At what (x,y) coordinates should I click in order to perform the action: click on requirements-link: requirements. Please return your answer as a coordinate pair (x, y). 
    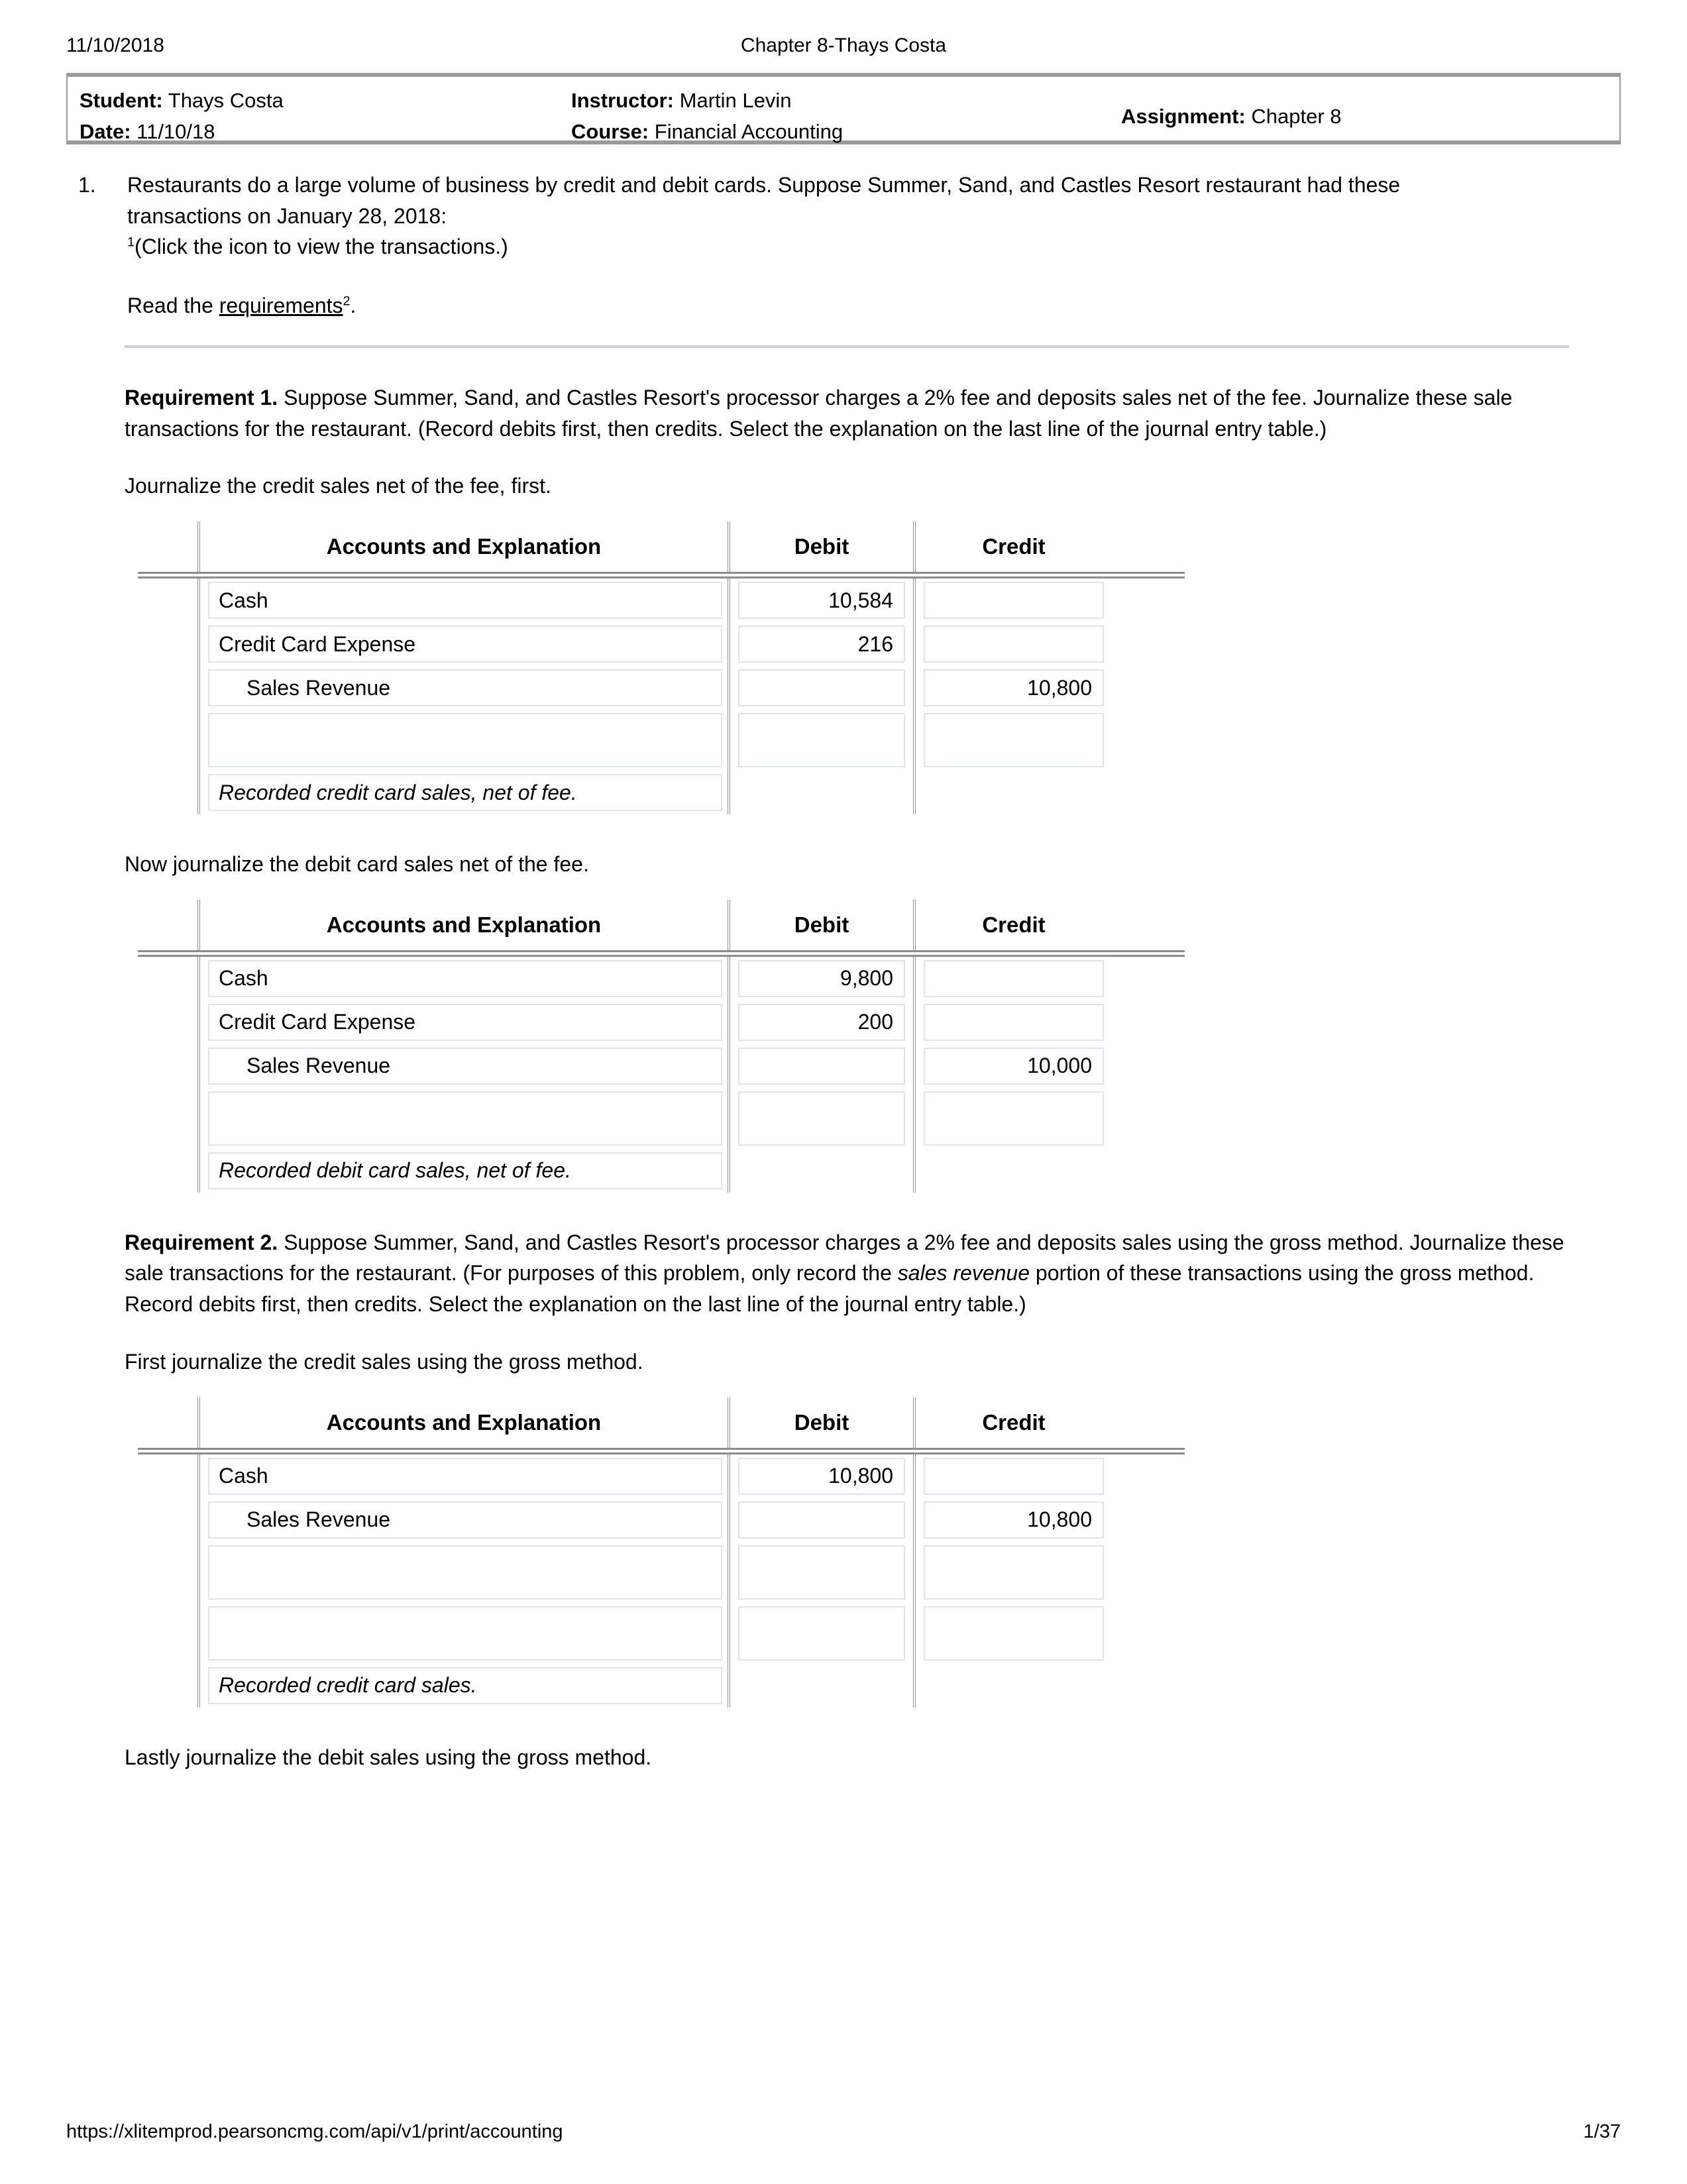
    Looking at the image, I should click on (281, 305).